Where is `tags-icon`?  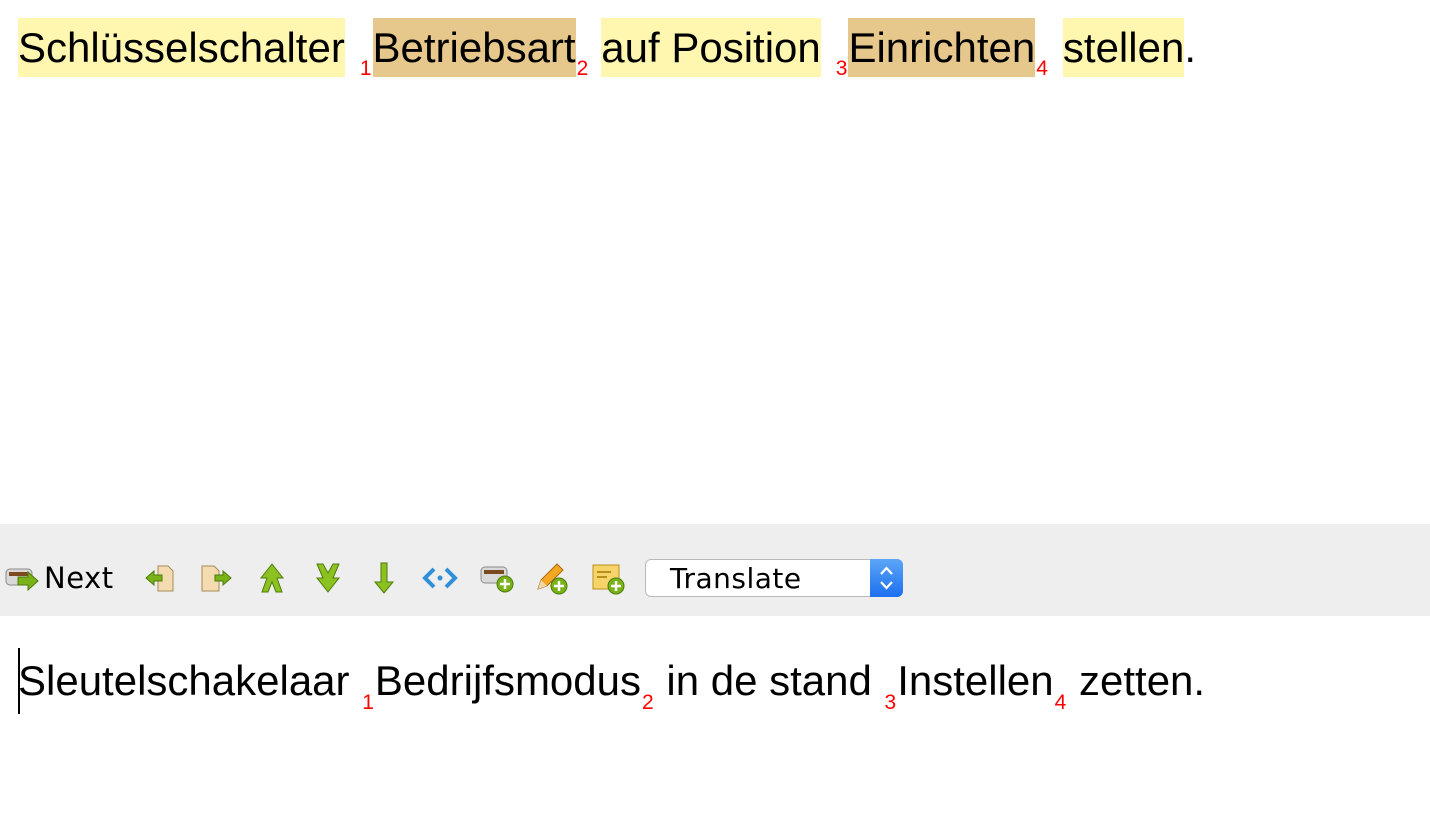
tags-icon is located at coordinates (440, 578).